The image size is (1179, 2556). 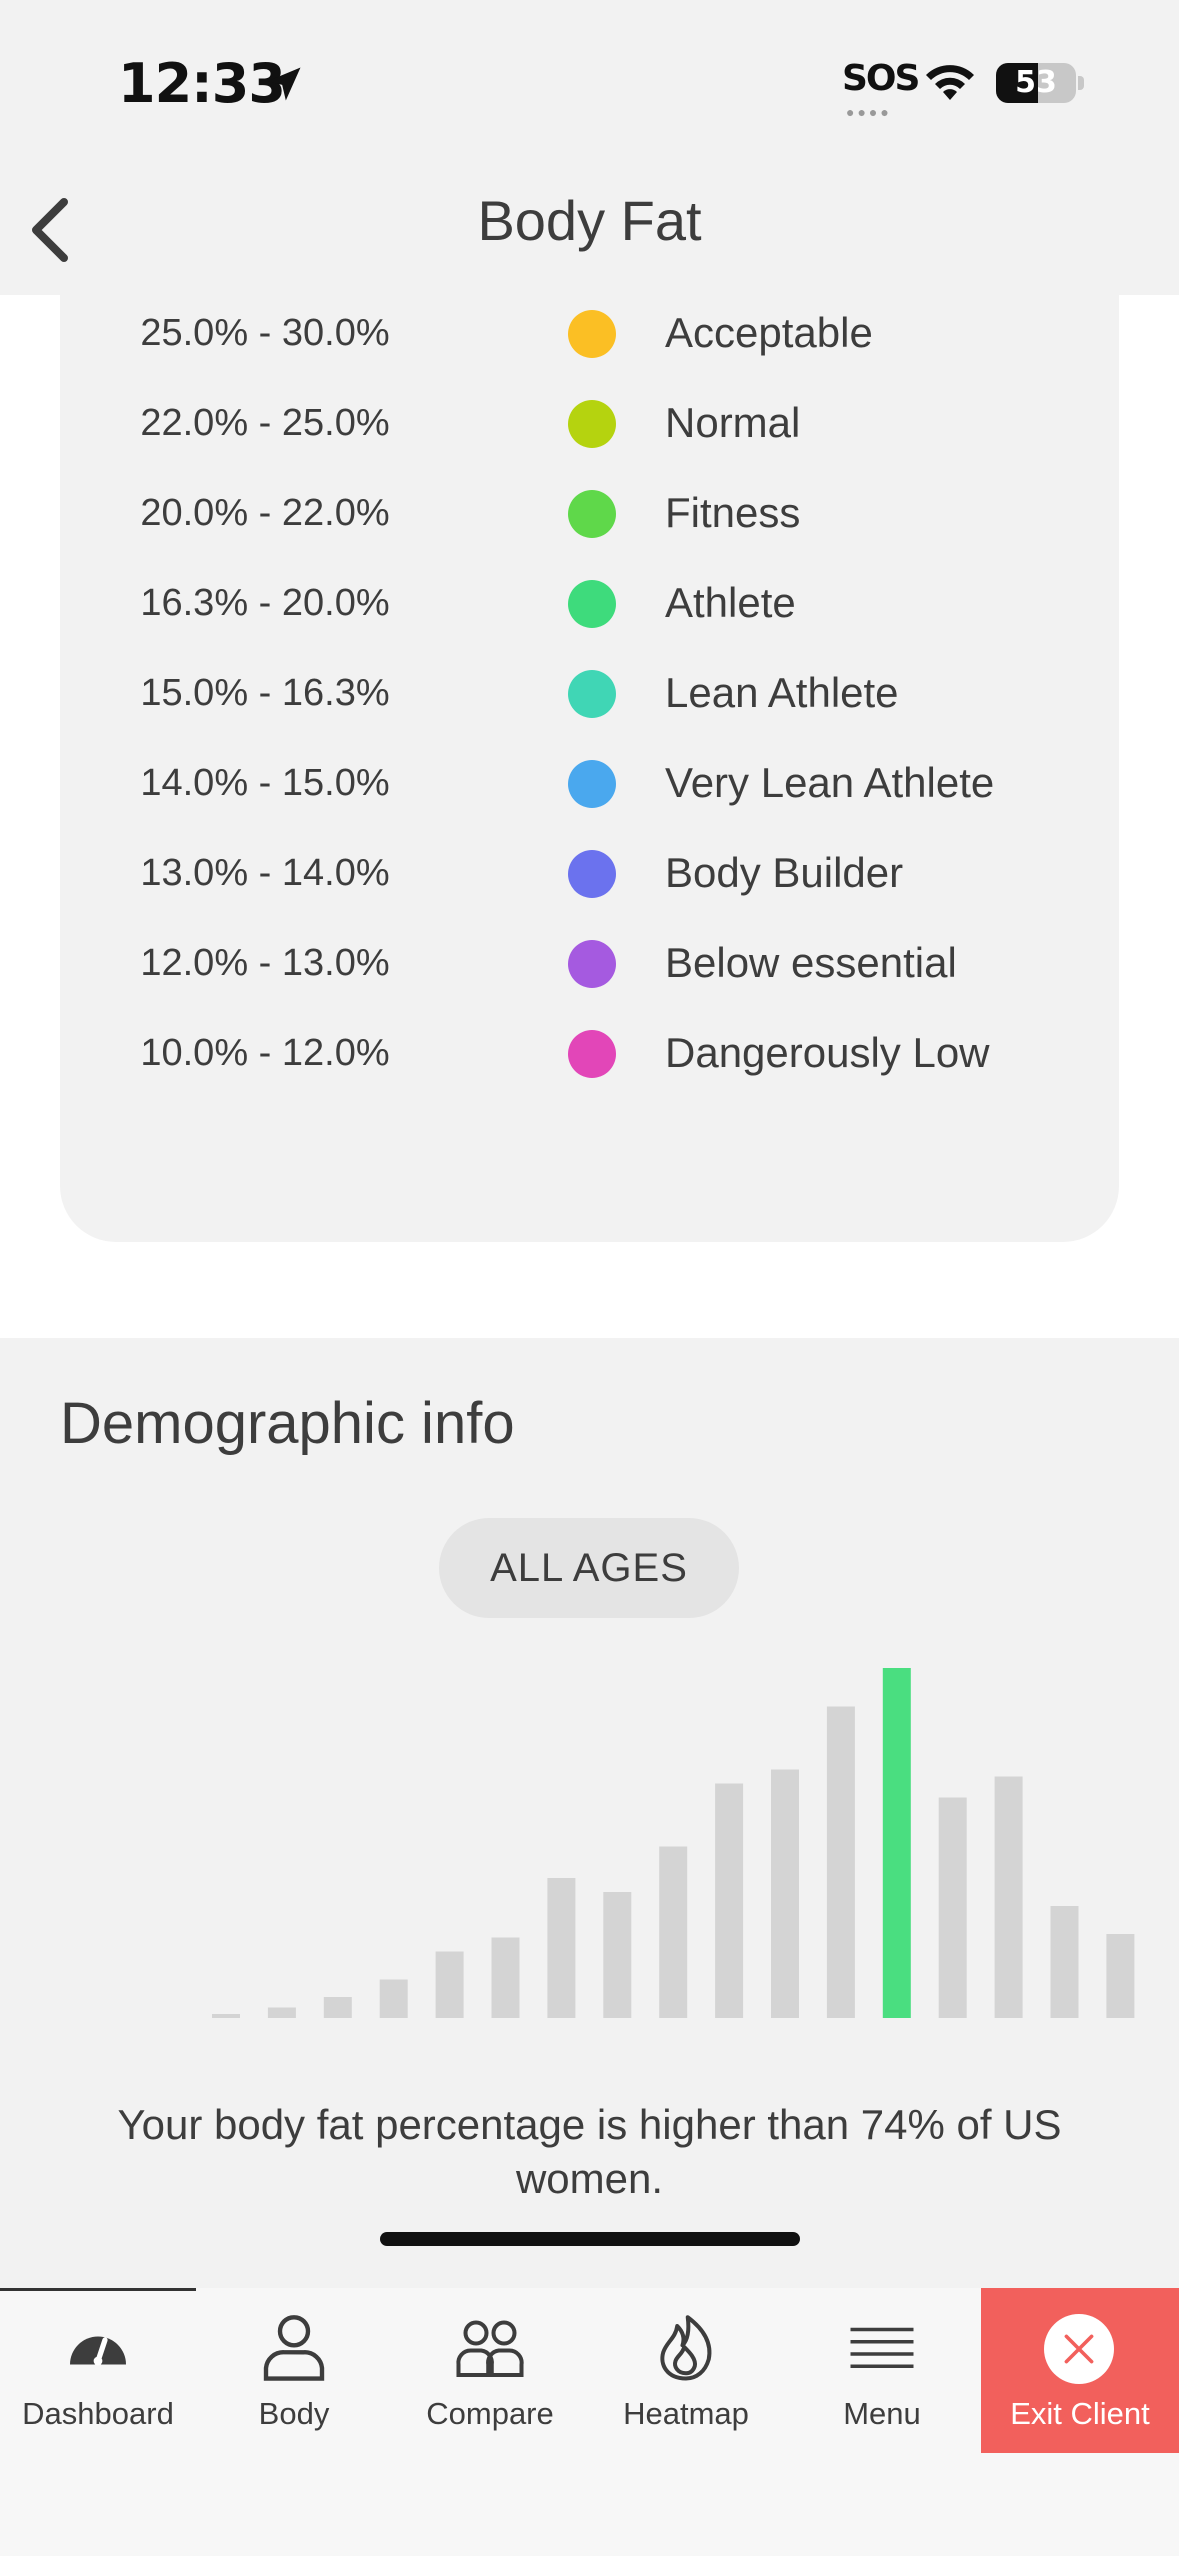 What do you see at coordinates (265, 783) in the screenshot?
I see `legend-range: 14.0% - 15.0%` at bounding box center [265, 783].